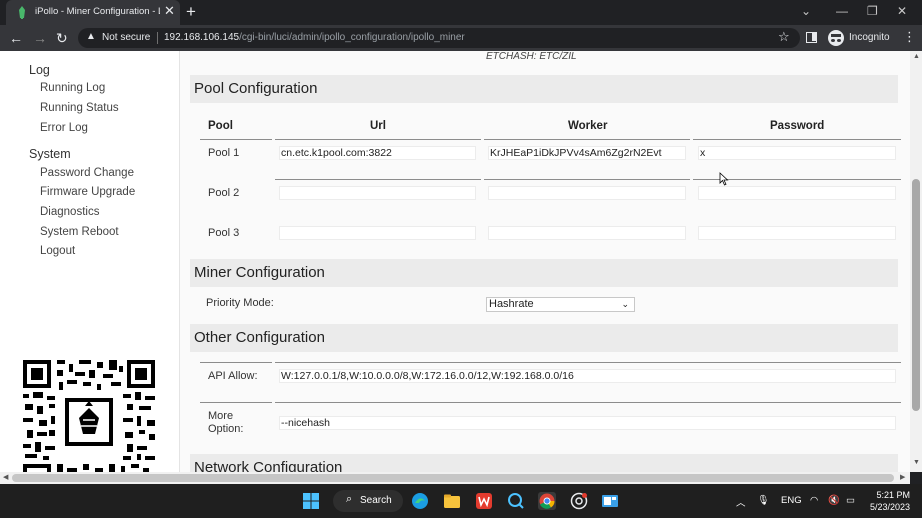  I want to click on pool-3-password-input, so click(797, 233).